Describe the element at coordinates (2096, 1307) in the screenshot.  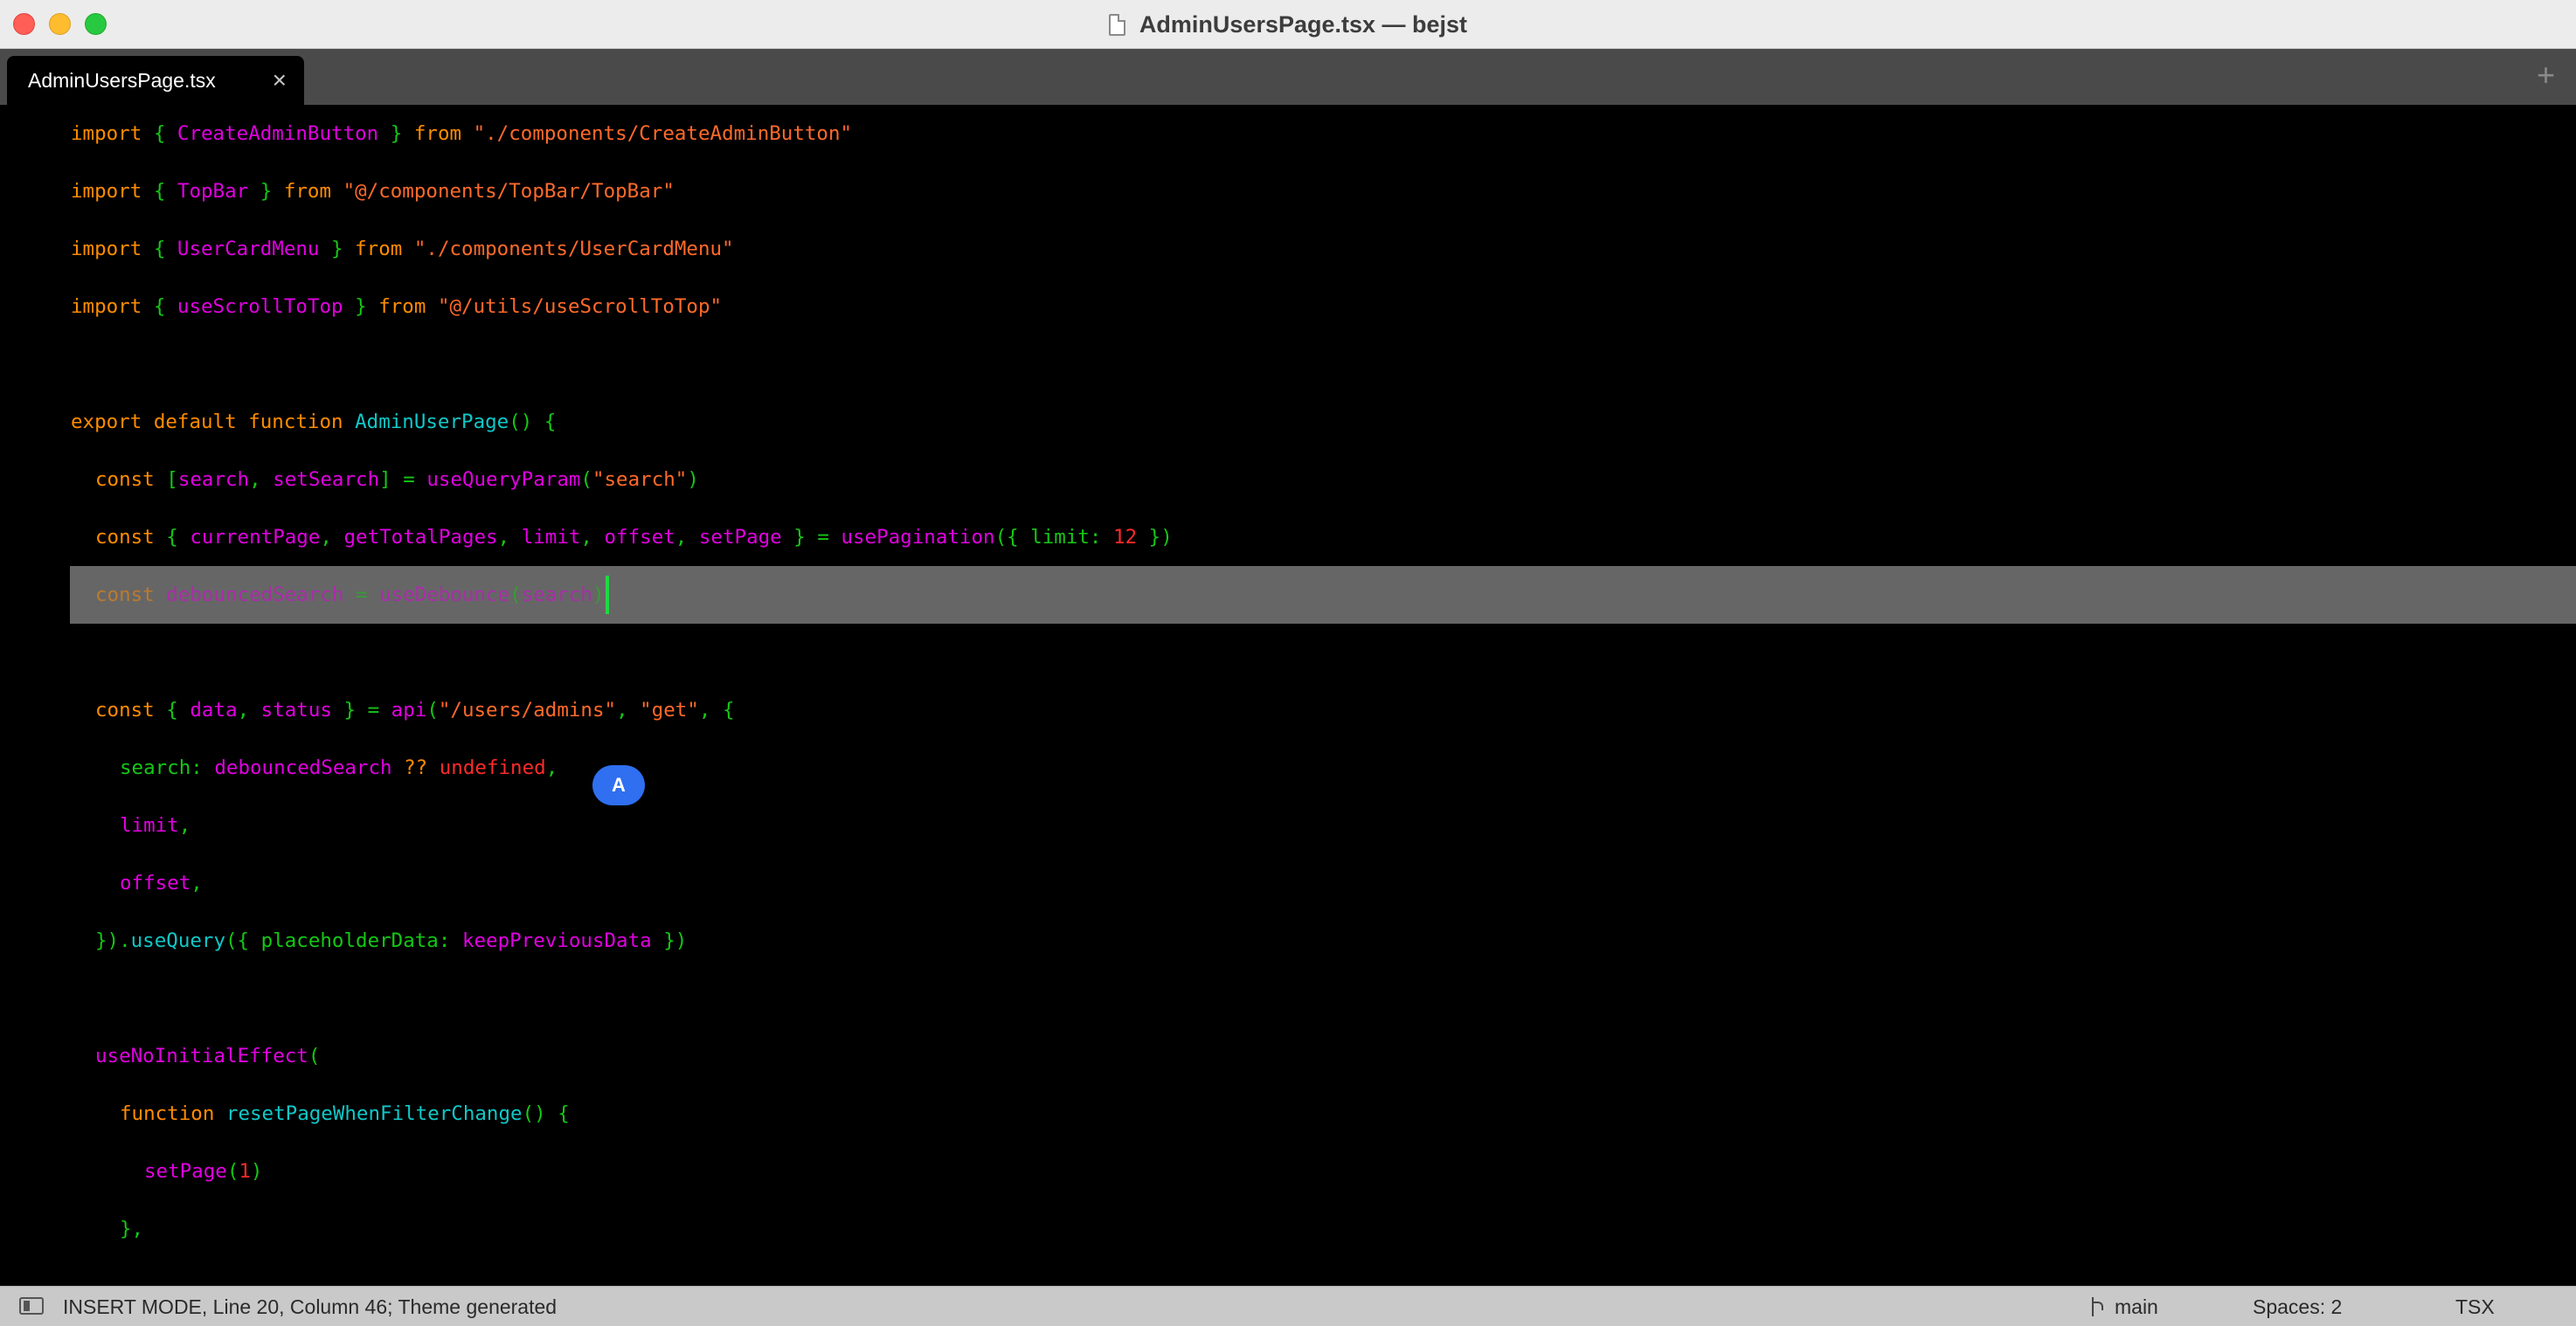
I see `git-branch-icon` at that location.